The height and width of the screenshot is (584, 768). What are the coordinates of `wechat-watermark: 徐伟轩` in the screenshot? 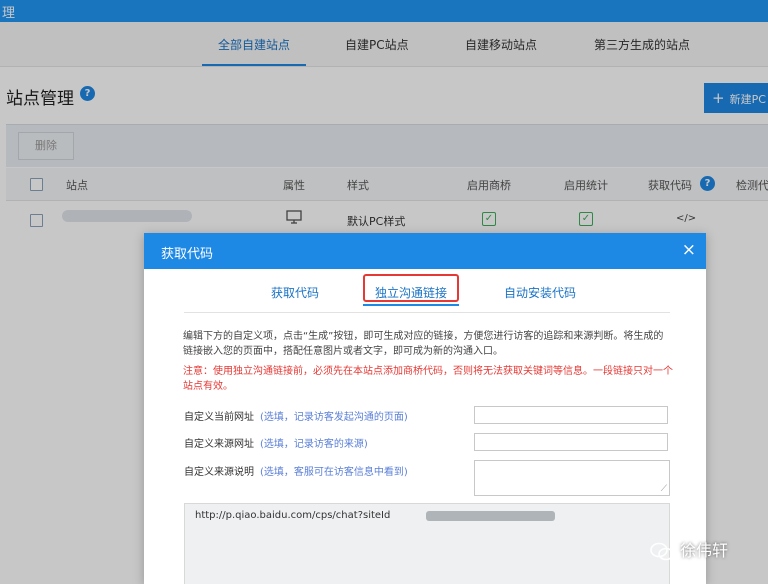 It's located at (689, 550).